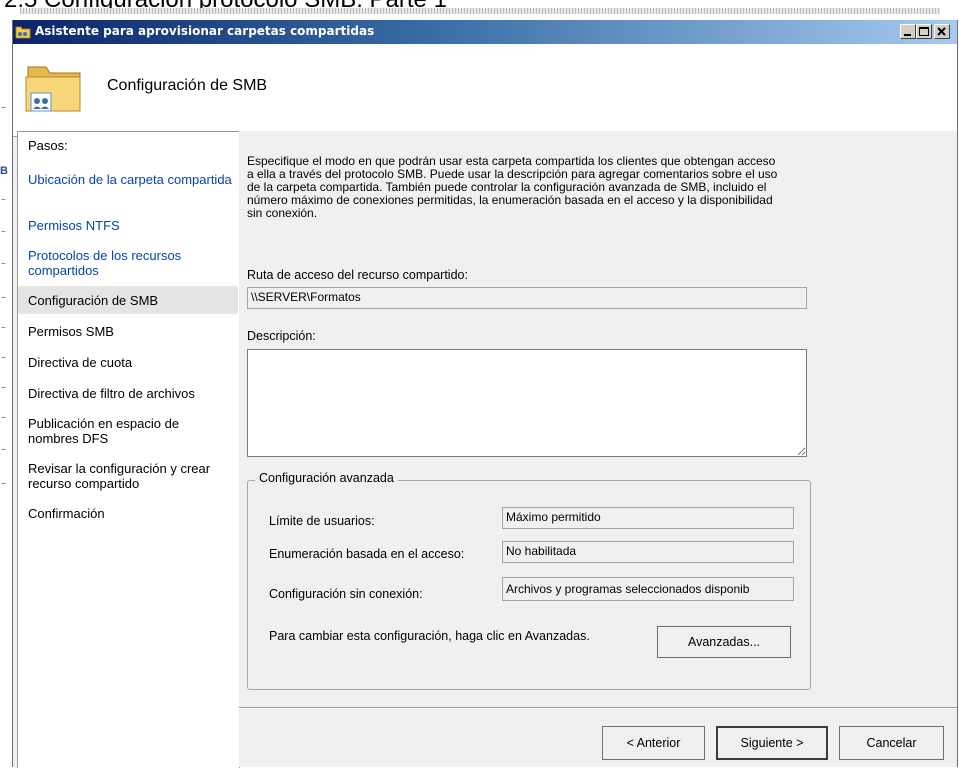 The width and height of the screenshot is (959, 768). Describe the element at coordinates (346, 594) in the screenshot. I see `offline-settings-label: Configuración sin conexión:` at that location.